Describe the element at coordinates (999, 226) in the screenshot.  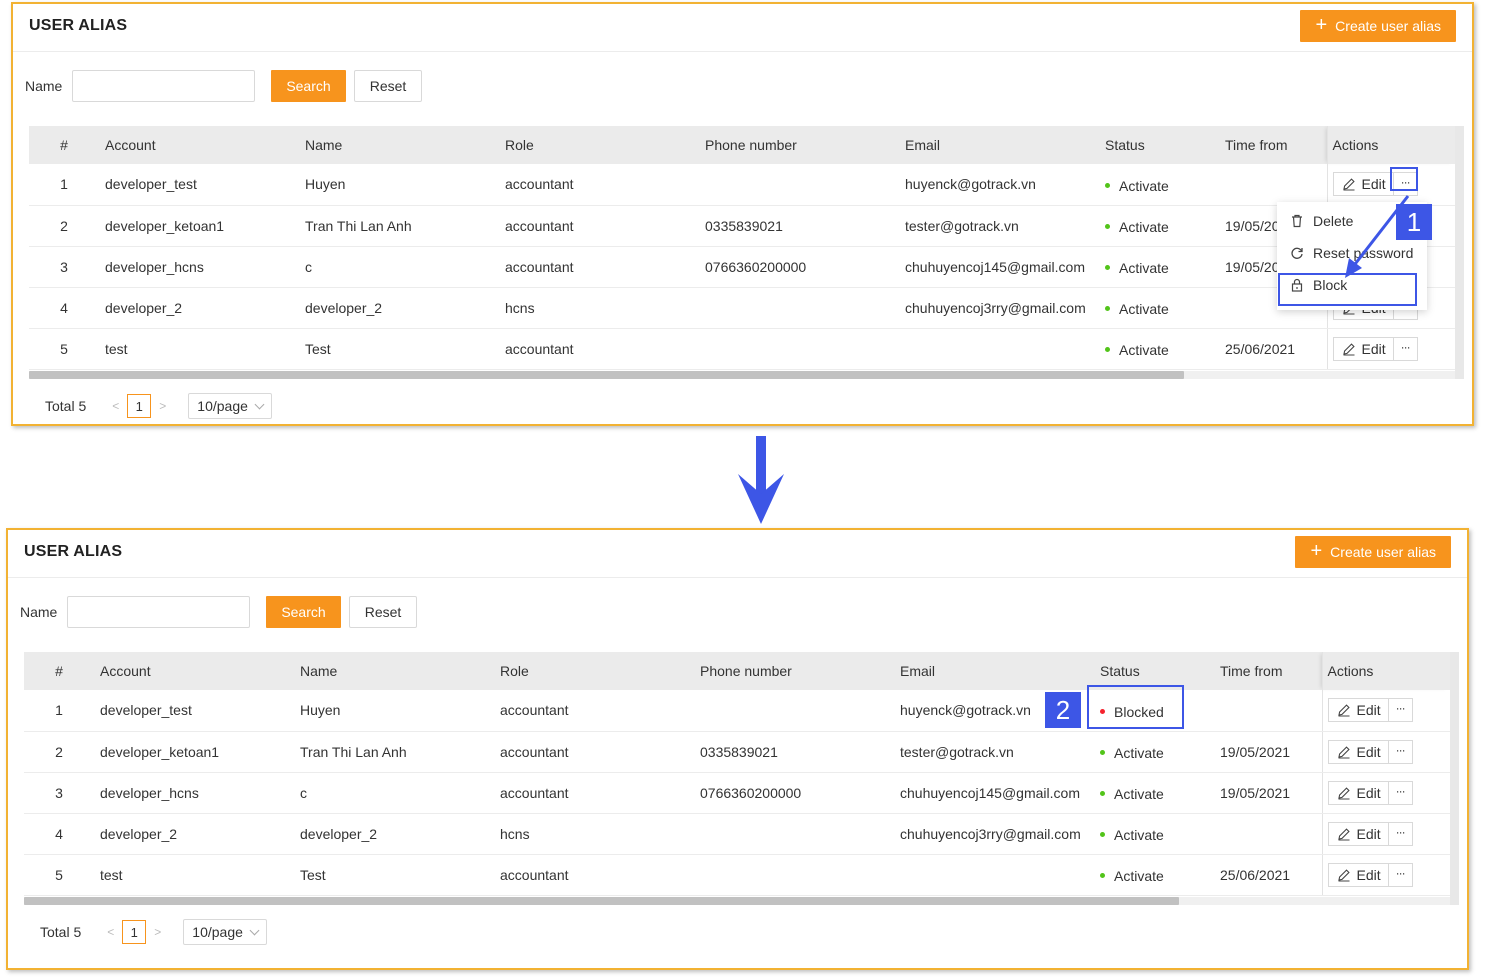
I see `cell-email: tester@gotrack.vn` at that location.